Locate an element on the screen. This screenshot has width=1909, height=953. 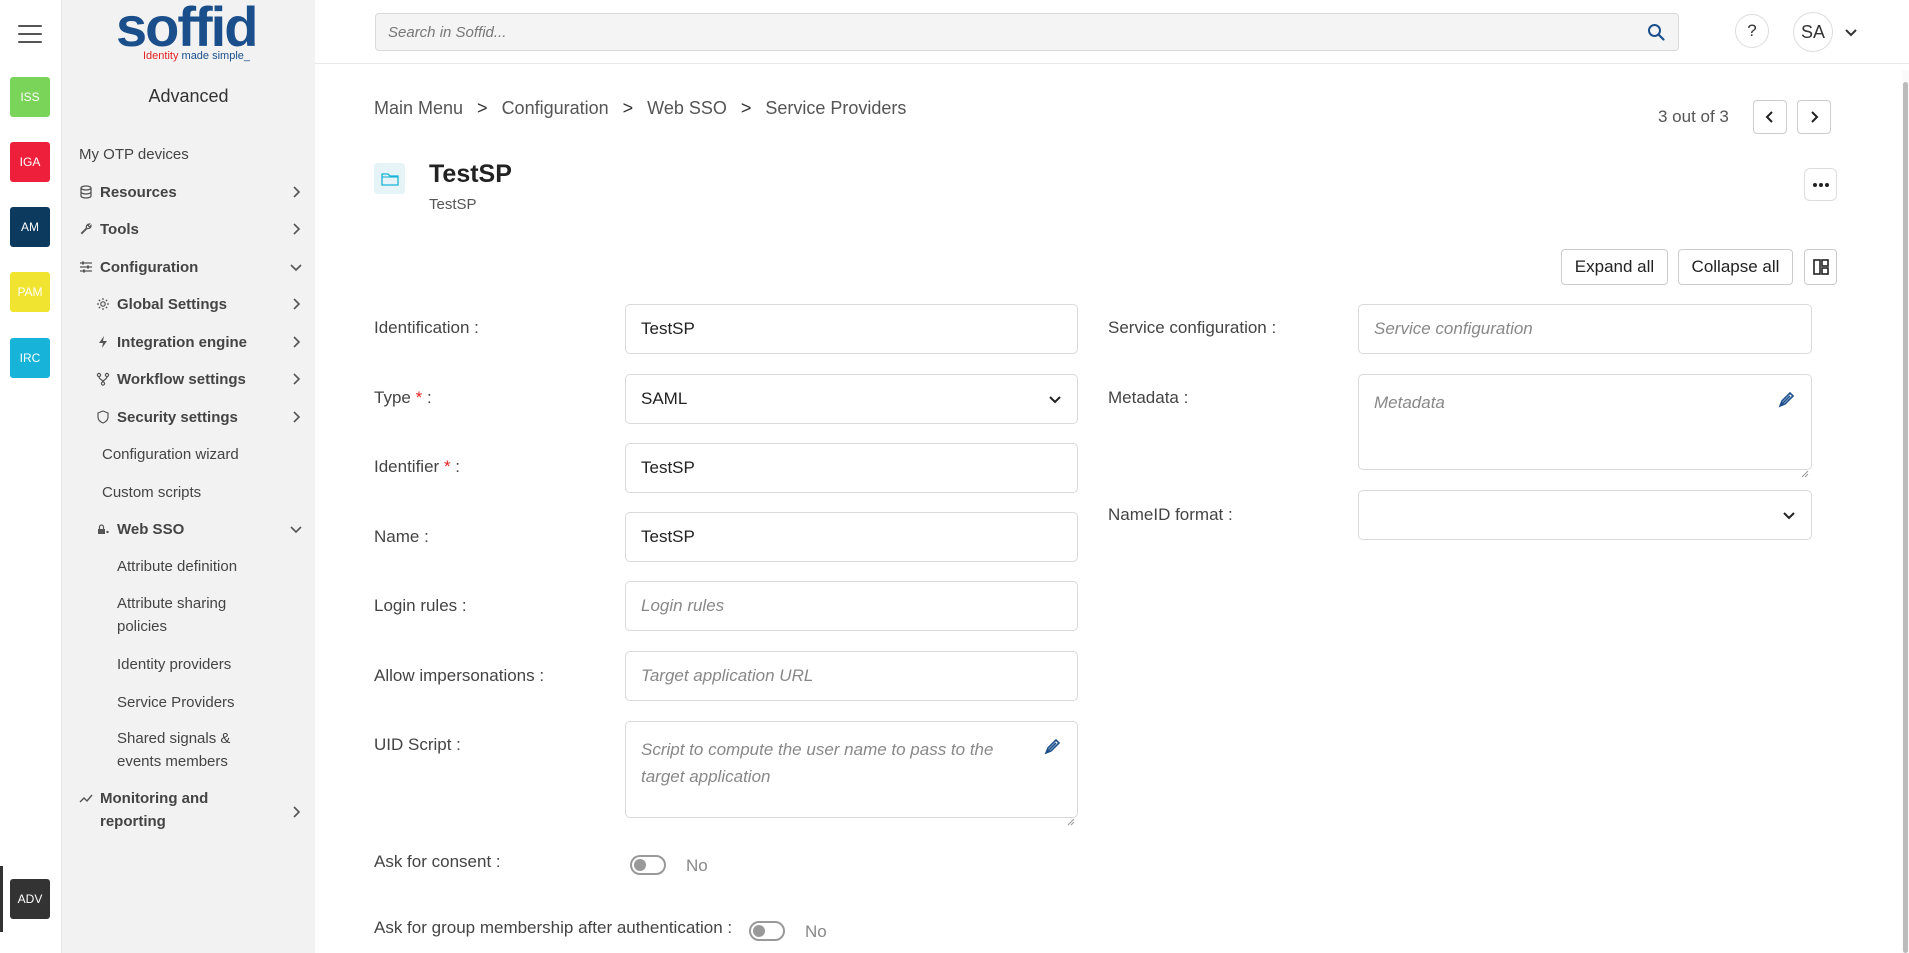
module-iga-label: IGA is located at coordinates (30, 162).